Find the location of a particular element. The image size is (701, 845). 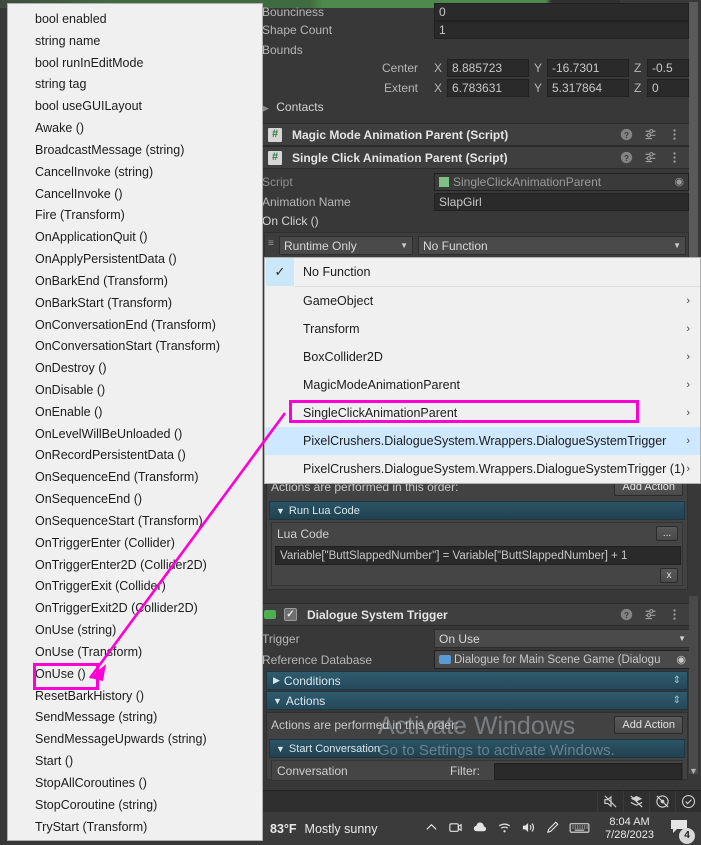

method-menu-item: SendMessage (string) is located at coordinates (135, 718).